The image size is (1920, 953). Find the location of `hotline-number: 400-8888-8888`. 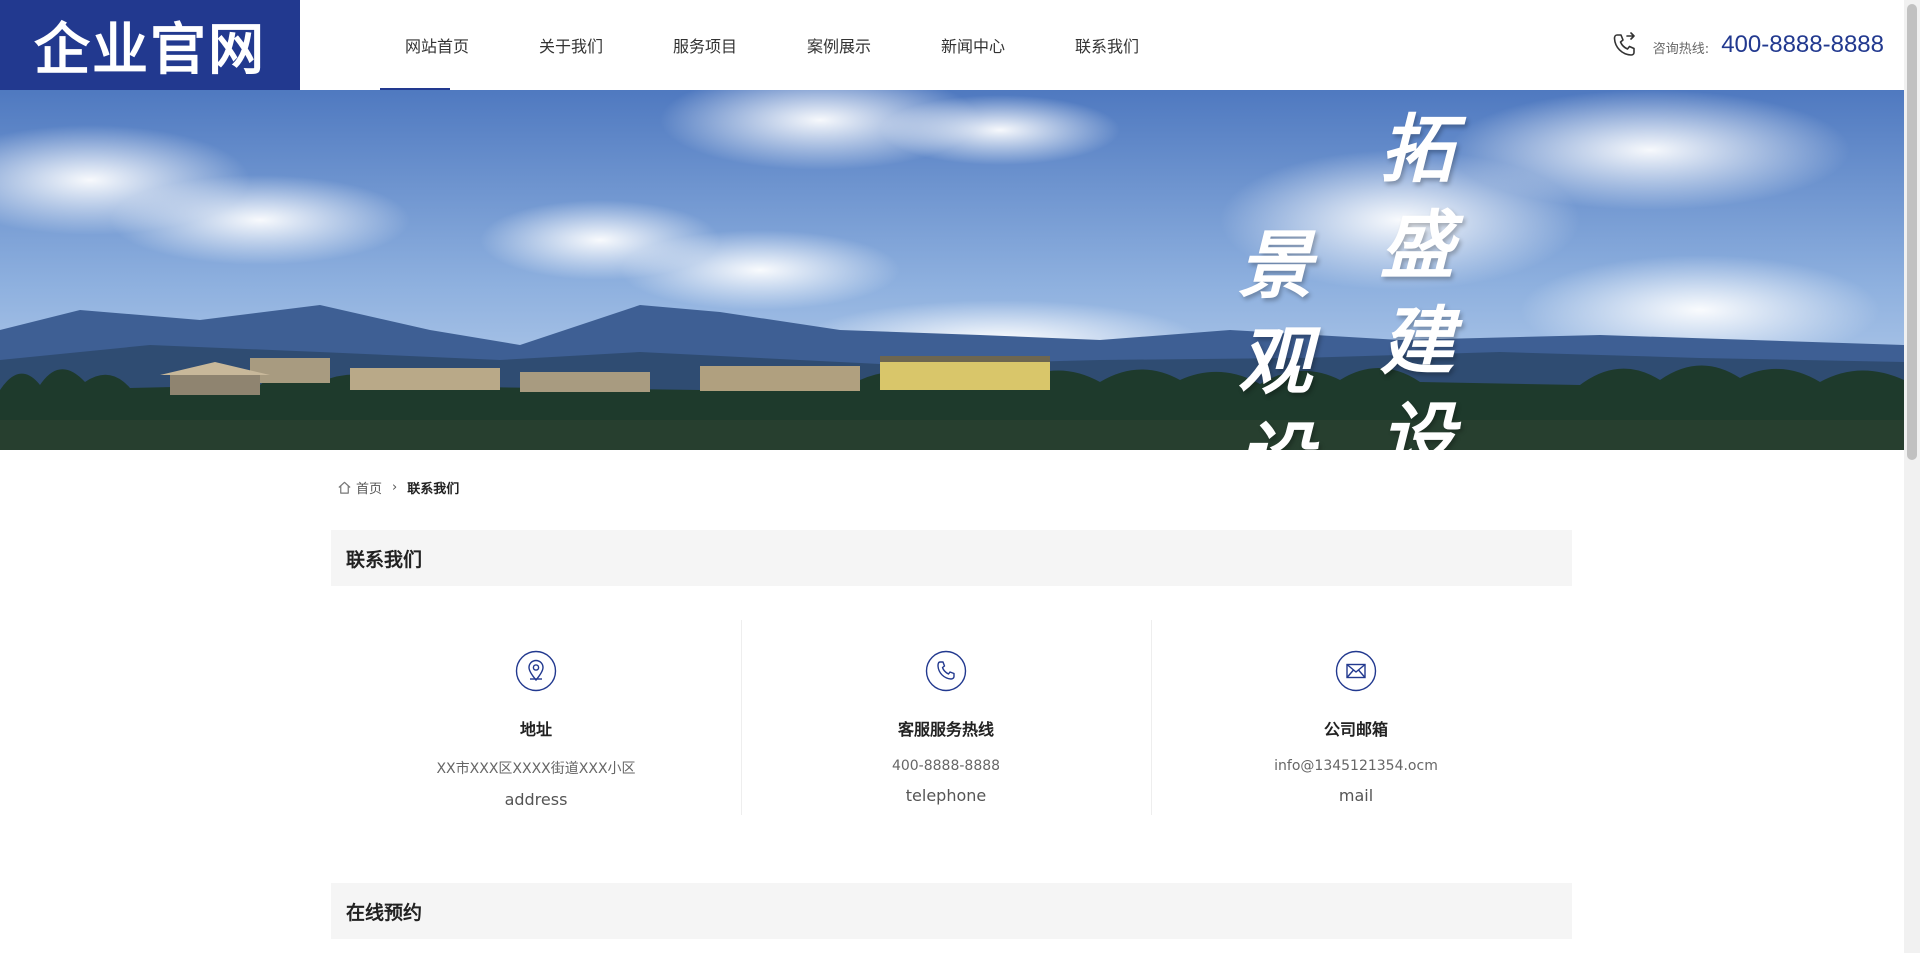

hotline-number: 400-8888-8888 is located at coordinates (1802, 44).